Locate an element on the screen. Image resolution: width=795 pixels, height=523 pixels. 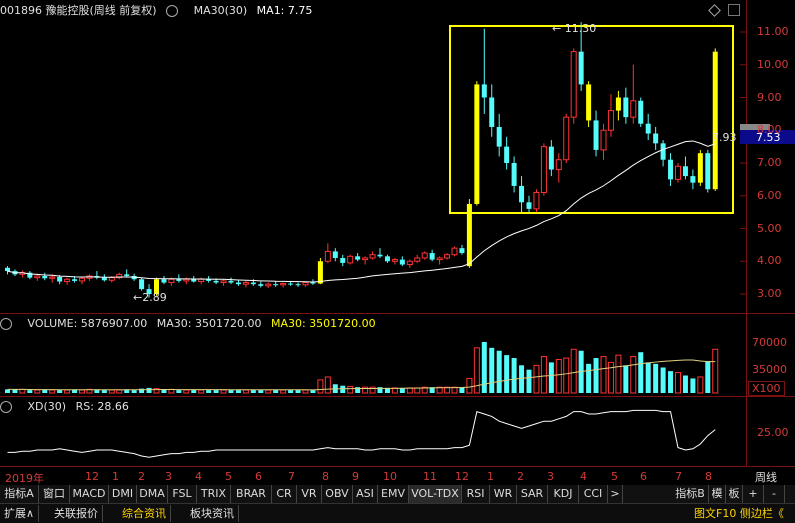
price-tick: 4.00 is located at coordinates (769, 261).